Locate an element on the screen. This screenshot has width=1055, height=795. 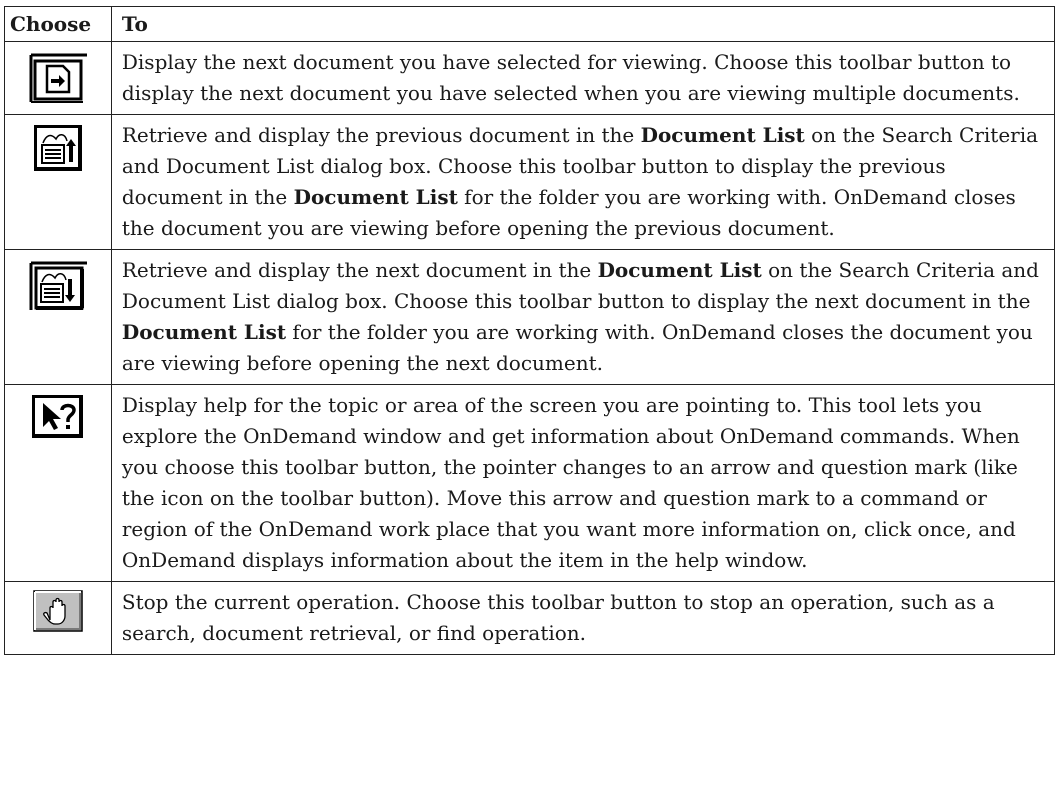
column-header-choose: Choose is located at coordinates (58, 24).